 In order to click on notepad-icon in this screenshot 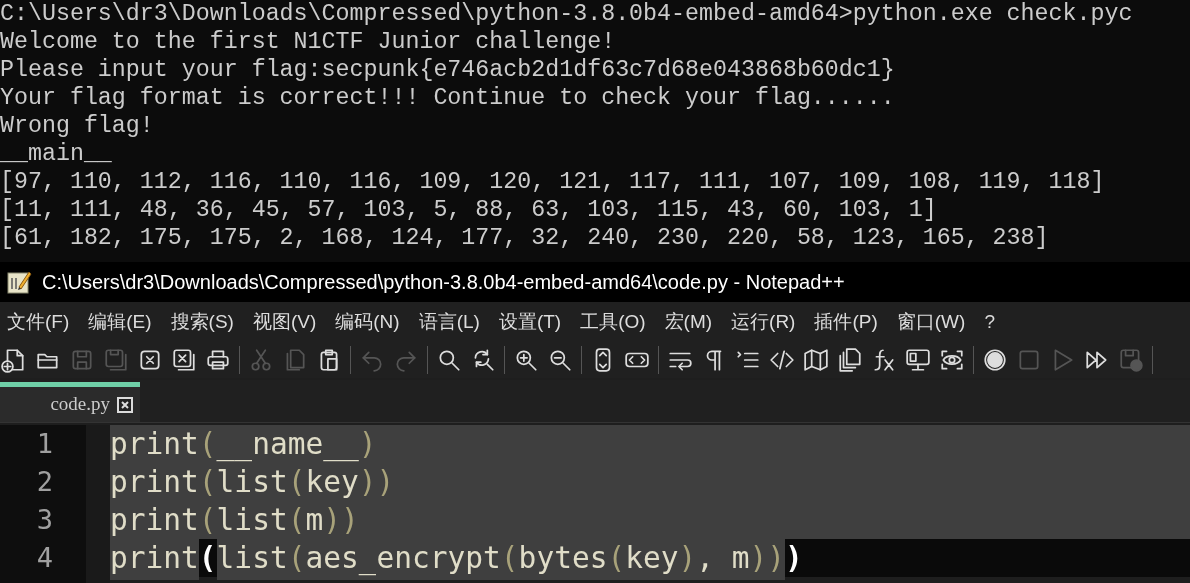, I will do `click(19, 282)`.